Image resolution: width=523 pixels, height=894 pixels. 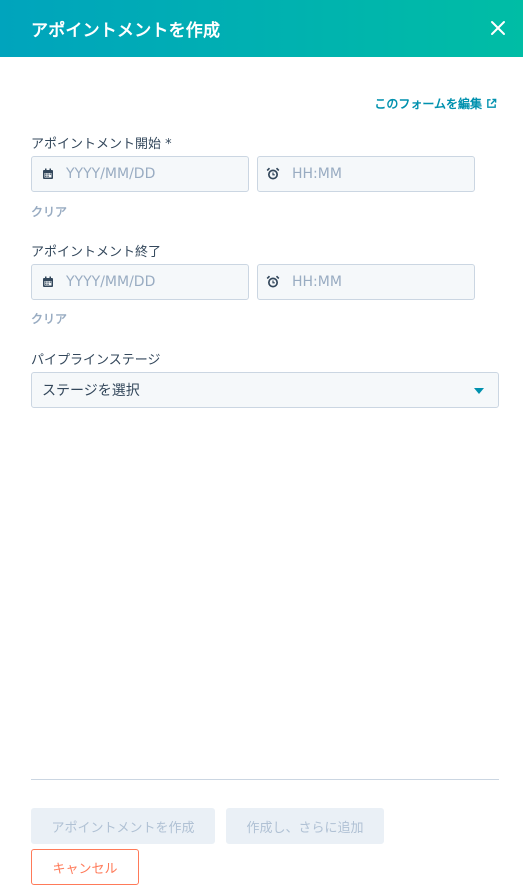 I want to click on end-time-input: HH:MM, so click(x=366, y=282).